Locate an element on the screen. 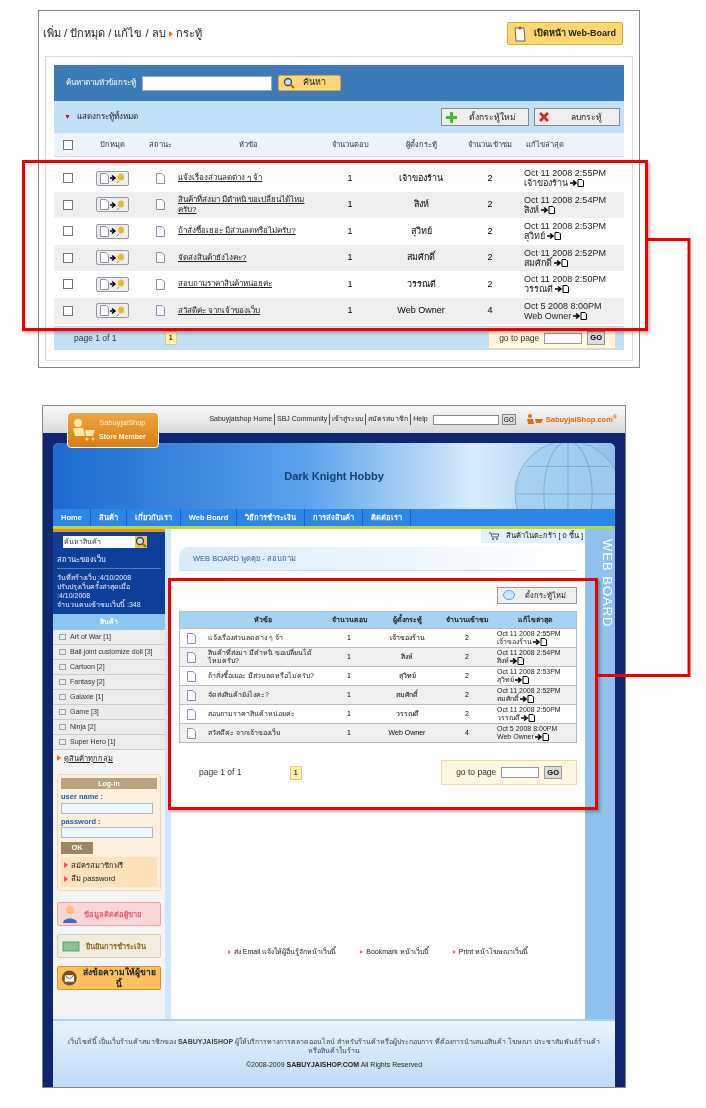 The width and height of the screenshot is (706, 1108). search-button: ค้นหา is located at coordinates (309, 83).